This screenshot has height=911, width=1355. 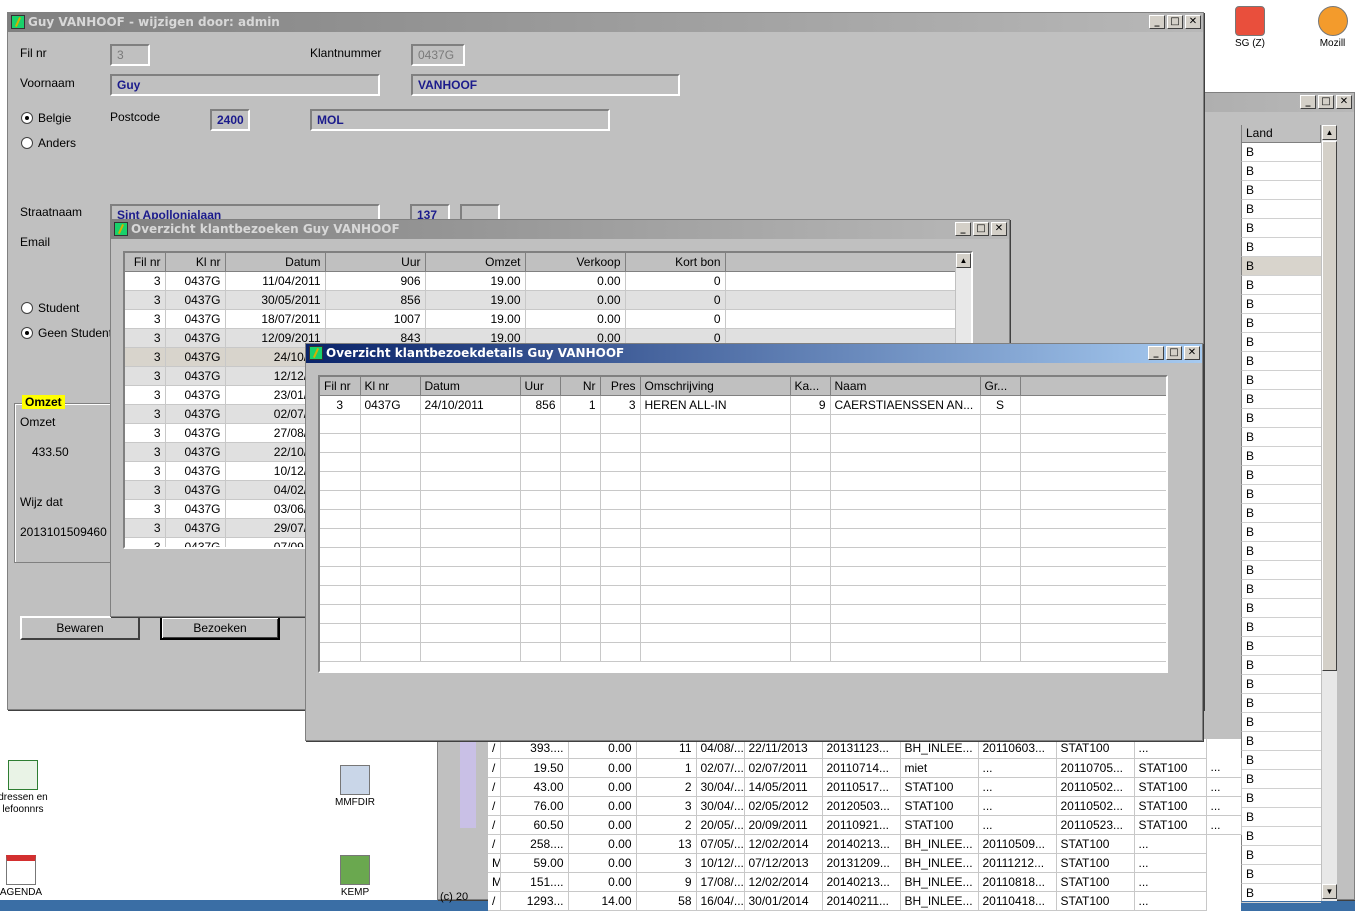 What do you see at coordinates (666, 768) in the screenshot?
I see `table-cell: 1` at bounding box center [666, 768].